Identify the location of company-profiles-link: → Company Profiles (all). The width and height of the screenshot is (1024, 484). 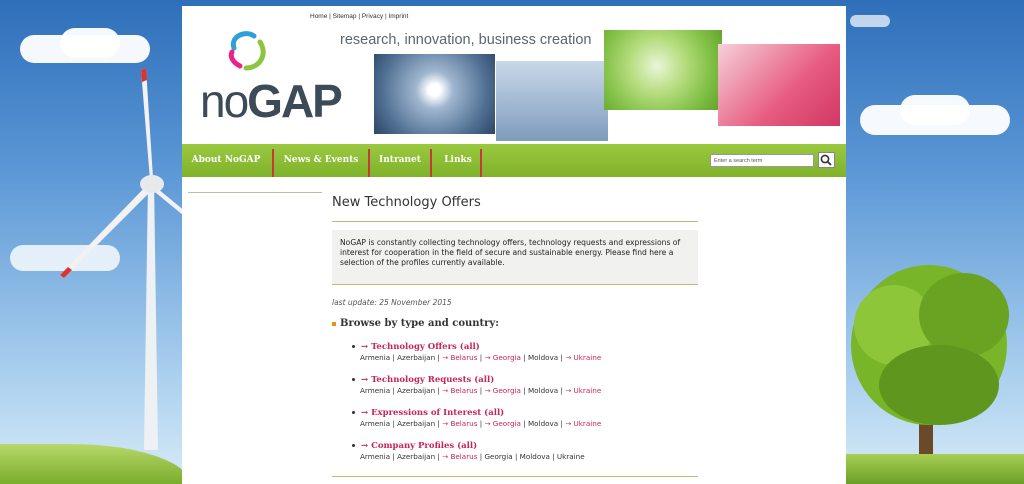
(419, 446).